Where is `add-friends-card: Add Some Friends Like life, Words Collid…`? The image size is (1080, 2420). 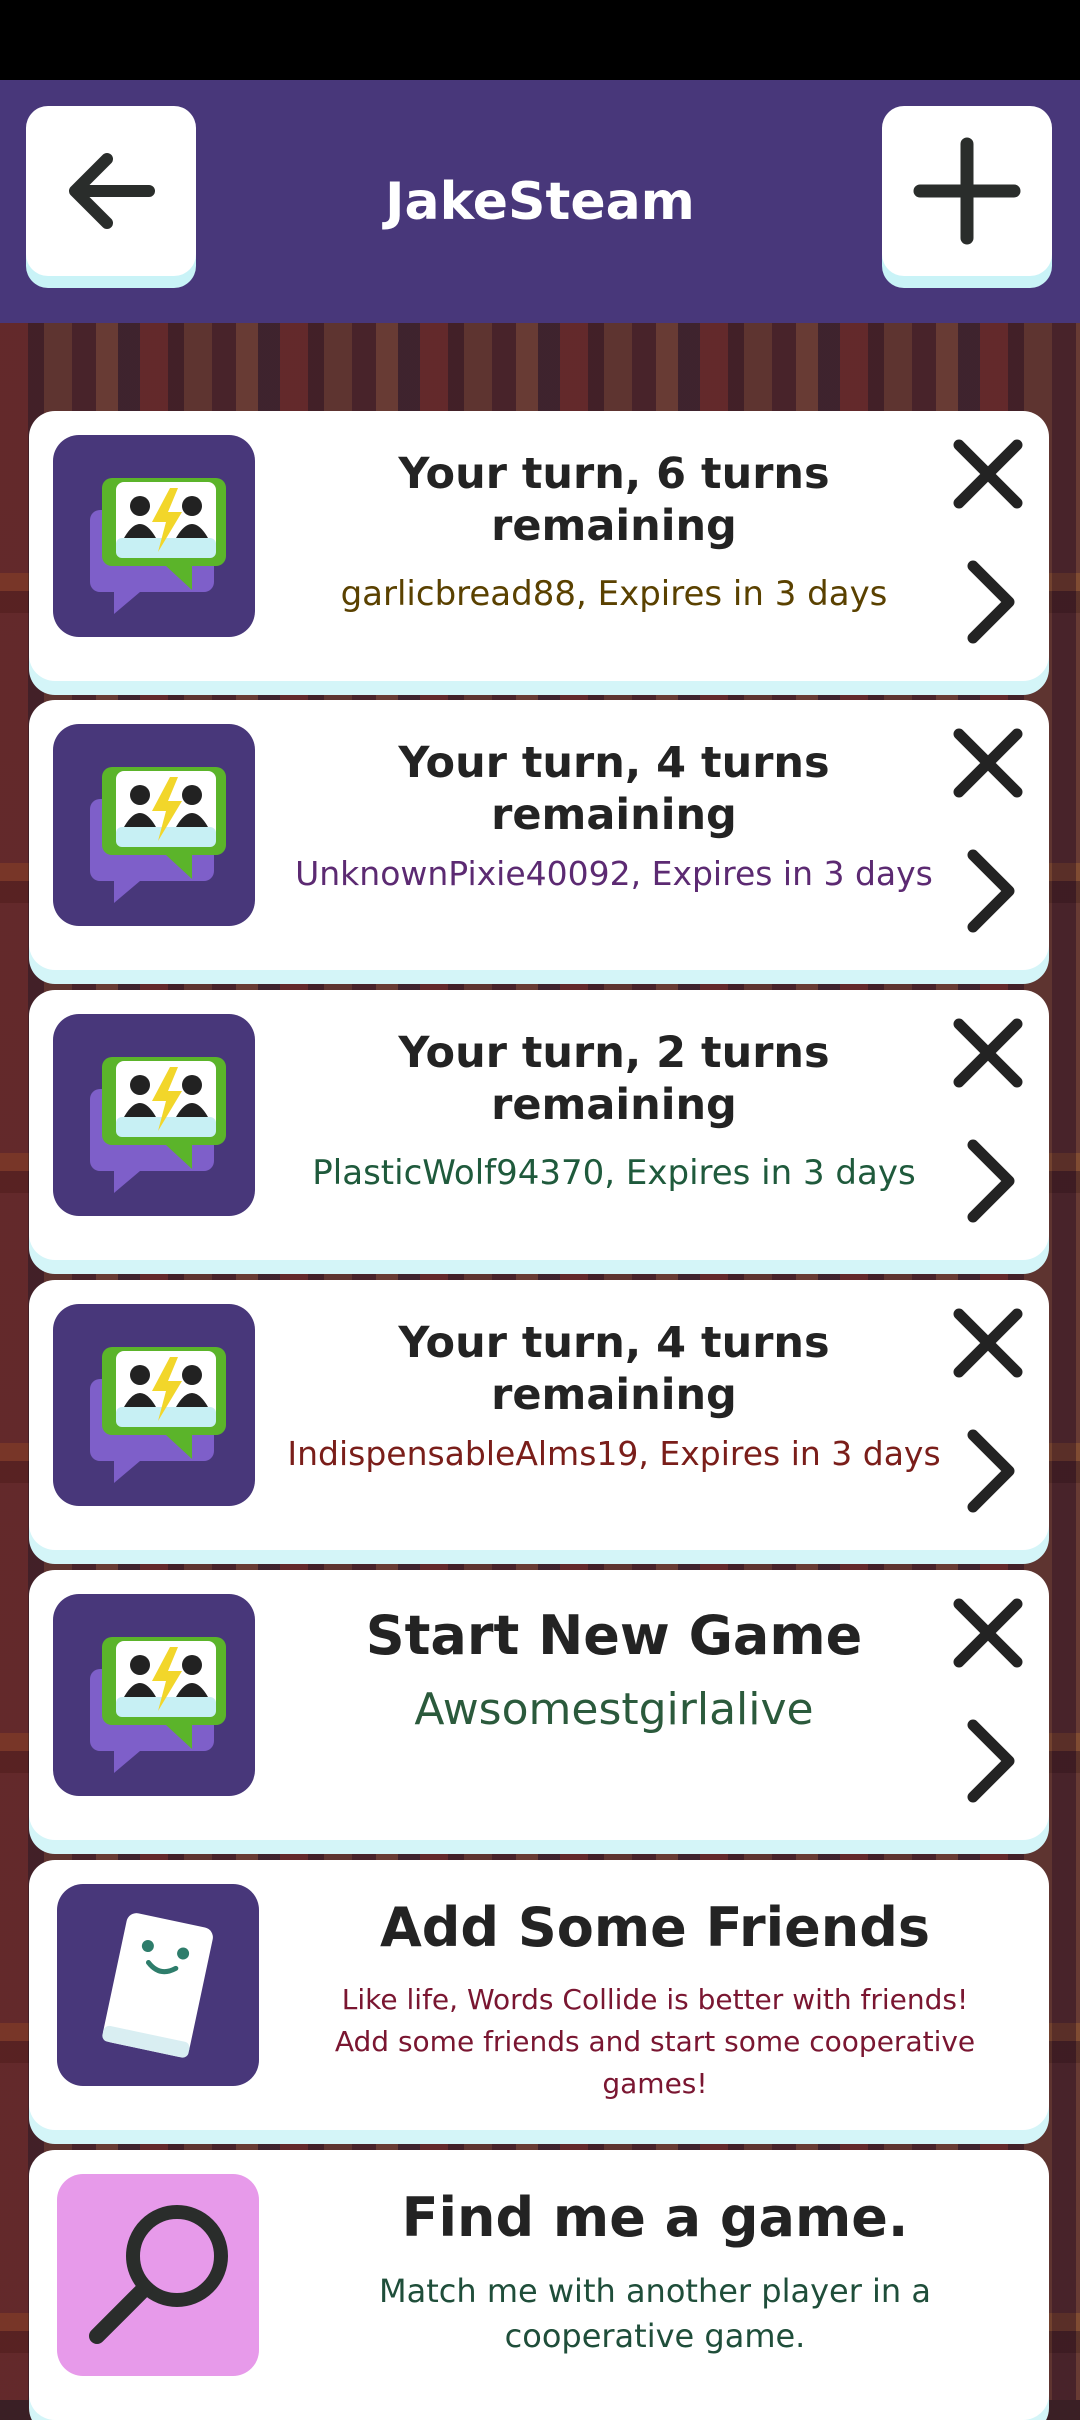 add-friends-card: Add Some Friends Like life, Words Collid… is located at coordinates (539, 1995).